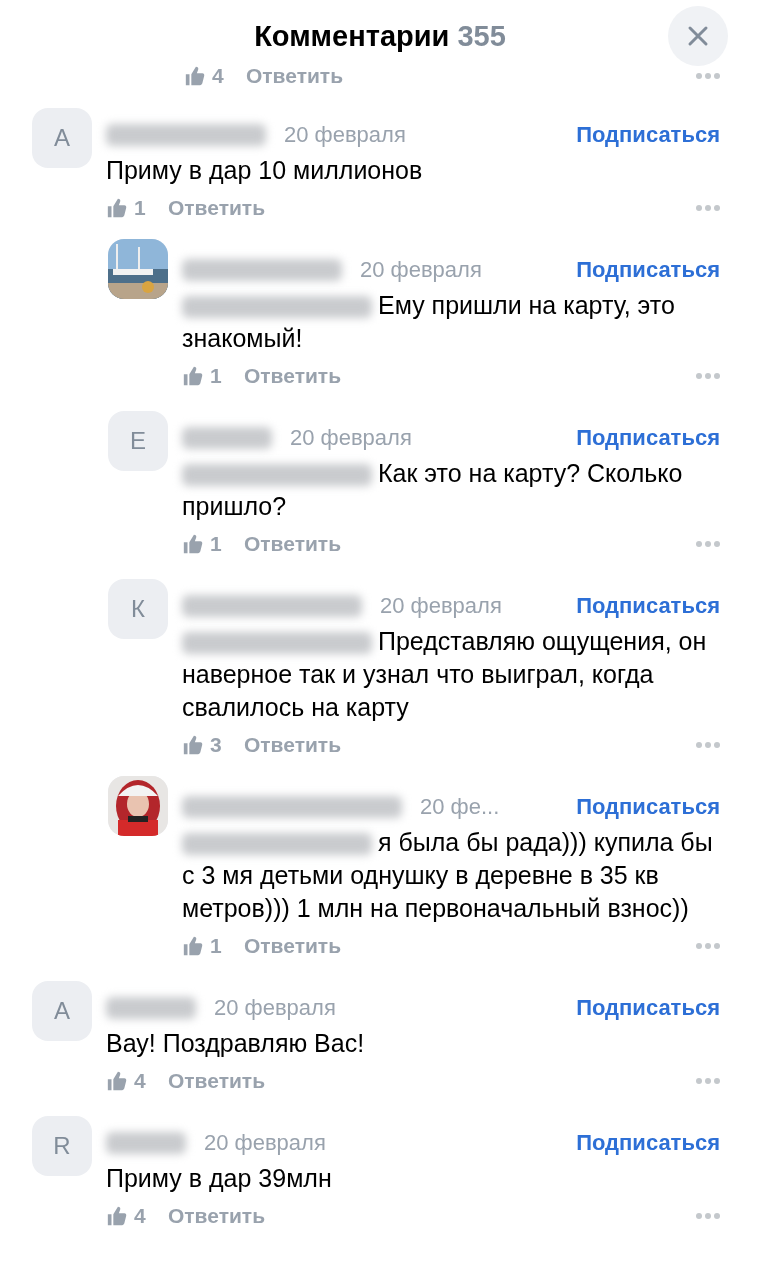 This screenshot has height=1280, width=760. Describe the element at coordinates (62, 1146) in the screenshot. I see `avatar: R` at that location.